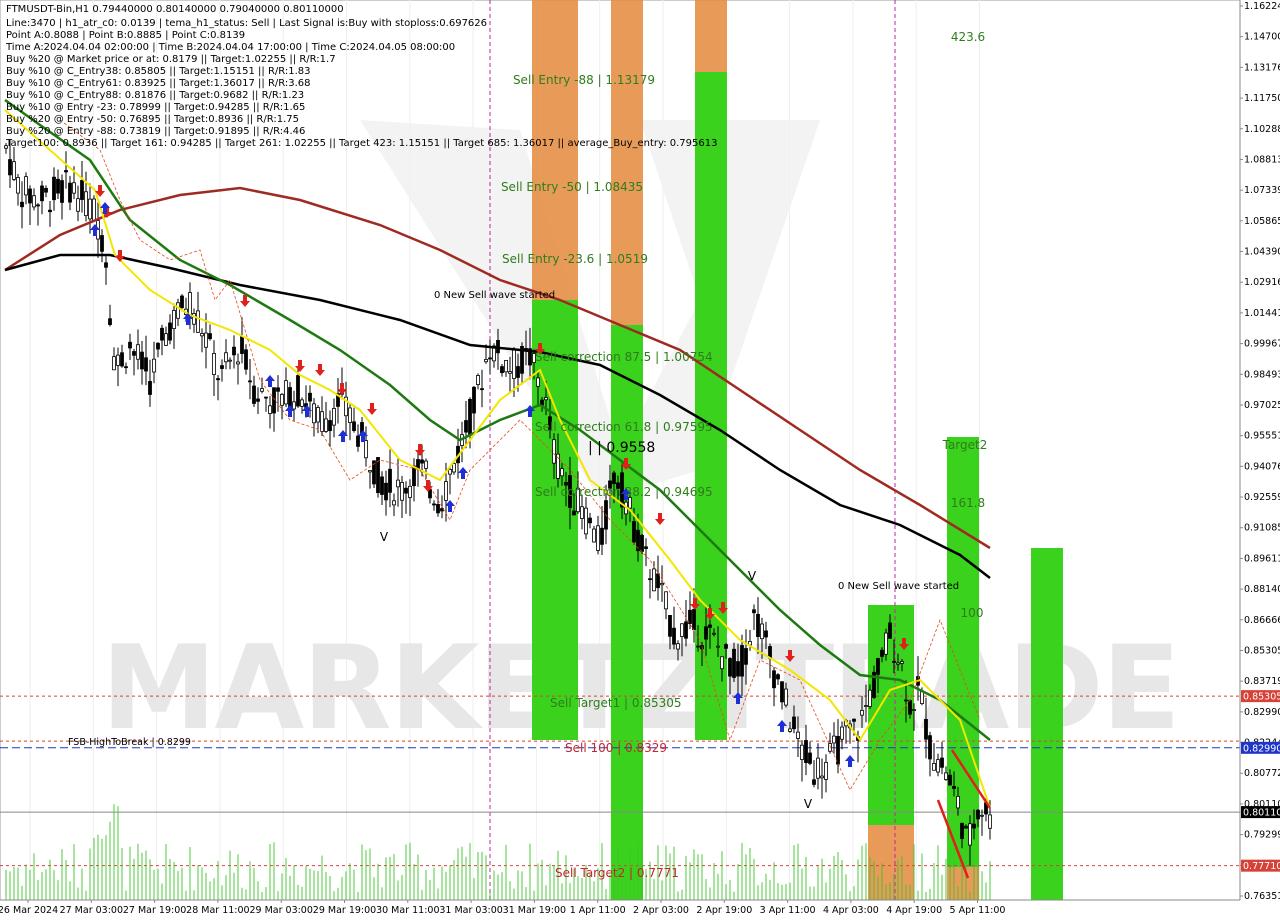  I want to click on zone-label: Sell correction 61.8 | 0.97595, so click(624, 427).